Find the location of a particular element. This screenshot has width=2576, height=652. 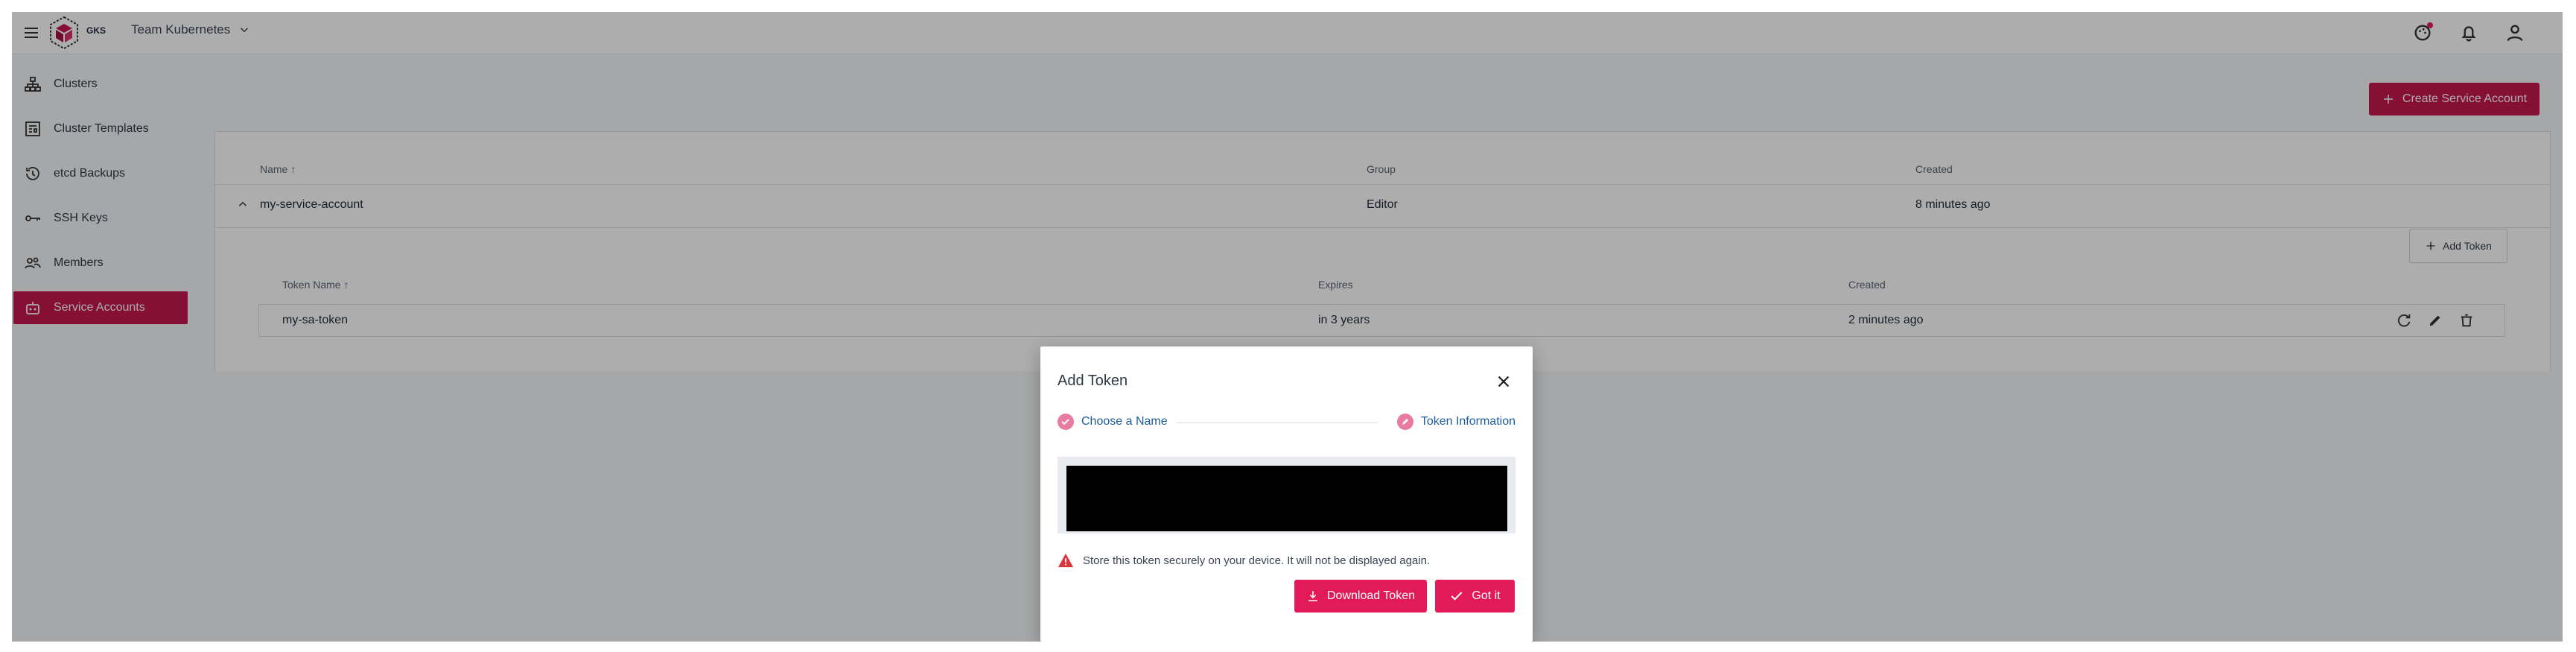

token-value-box is located at coordinates (1287, 495).